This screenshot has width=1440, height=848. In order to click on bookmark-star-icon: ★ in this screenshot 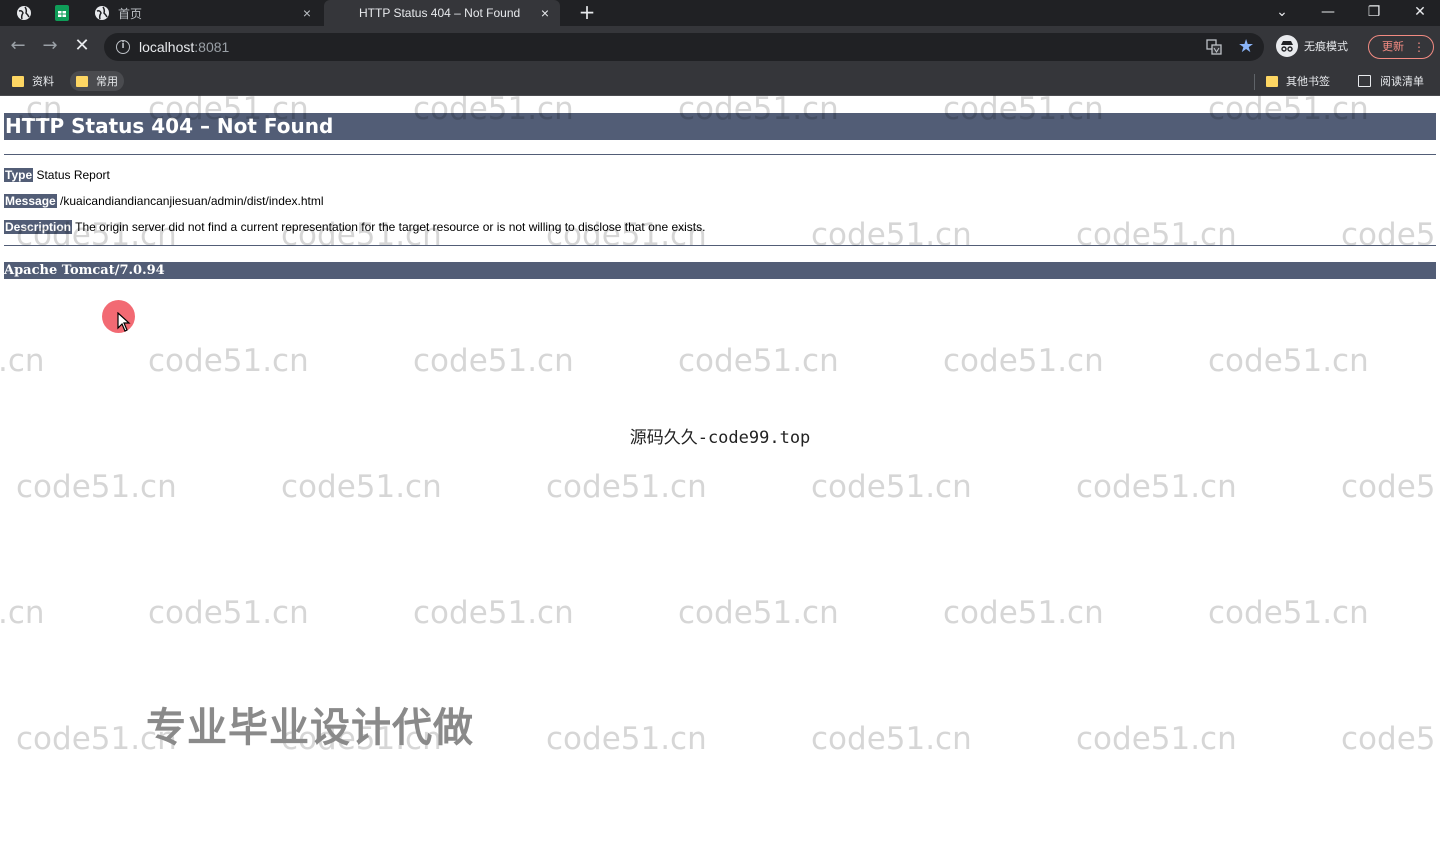, I will do `click(1246, 46)`.